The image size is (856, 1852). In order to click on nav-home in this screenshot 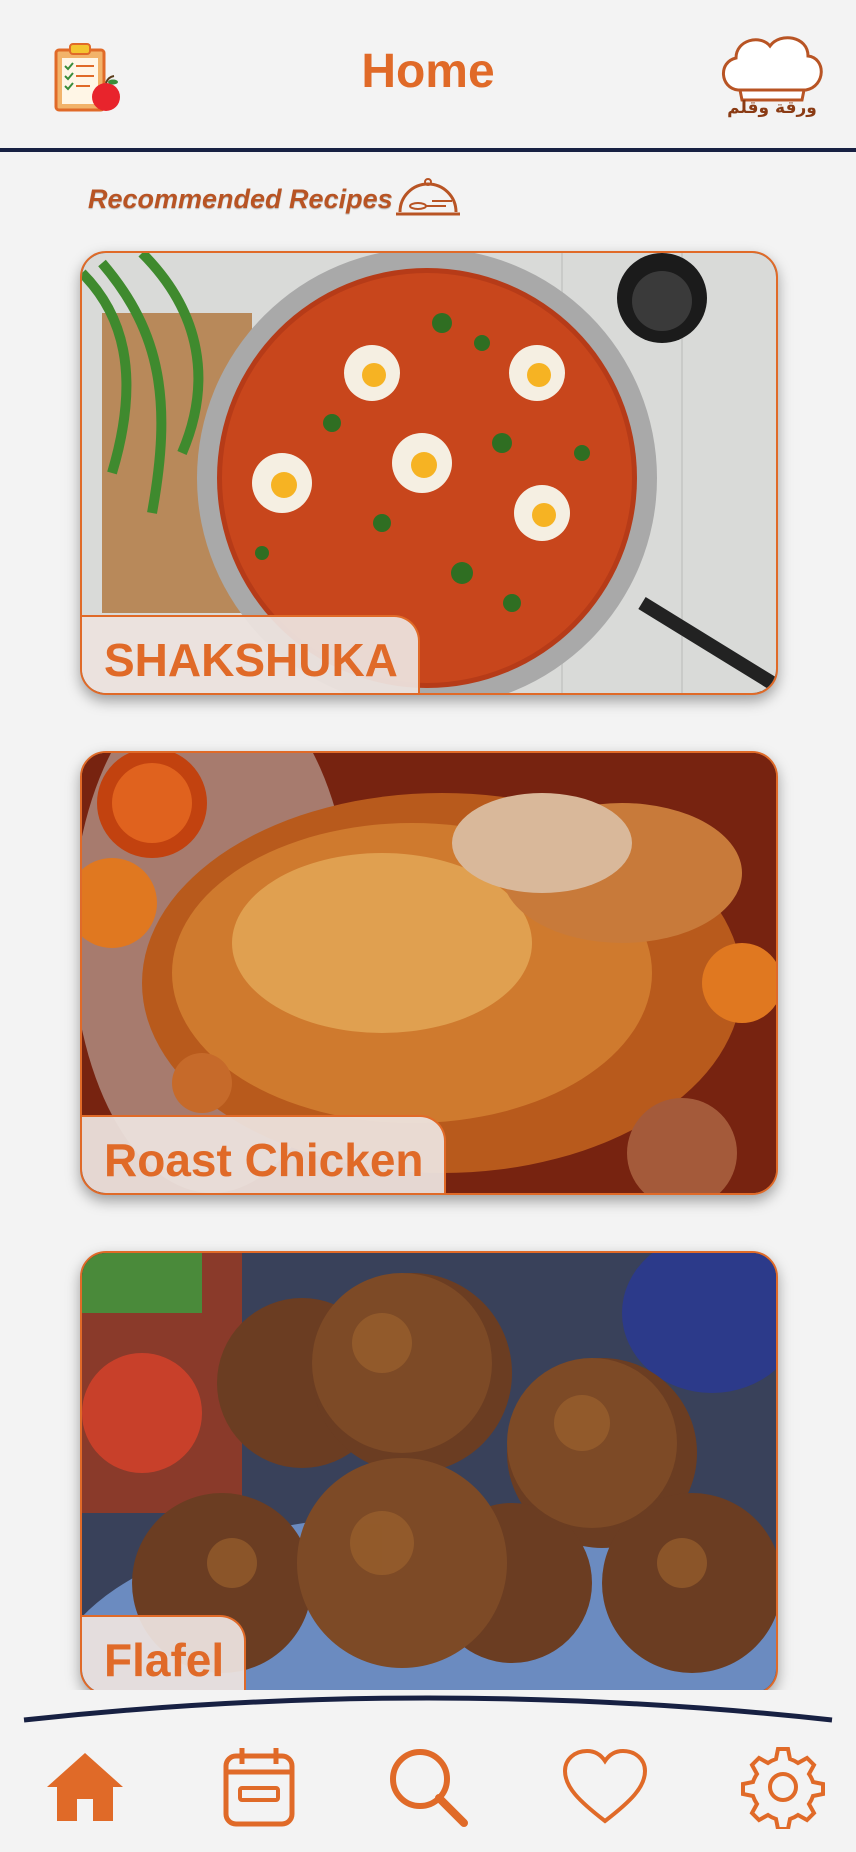, I will do `click(85, 1787)`.